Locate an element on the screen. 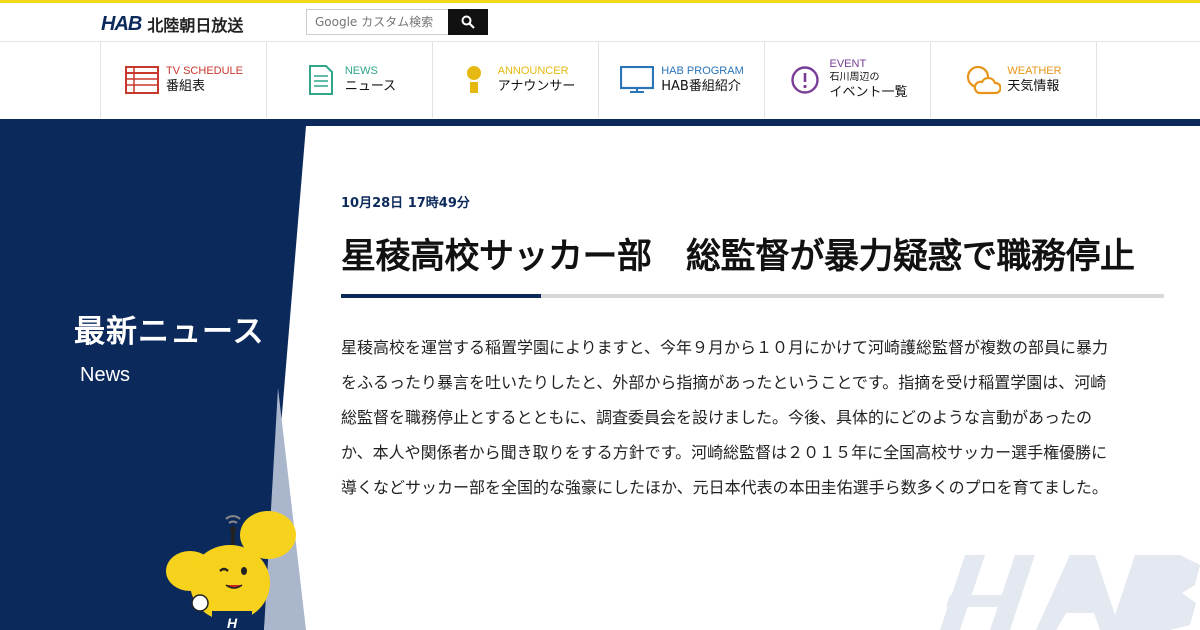 The width and height of the screenshot is (1200, 630). search-box is located at coordinates (397, 22).